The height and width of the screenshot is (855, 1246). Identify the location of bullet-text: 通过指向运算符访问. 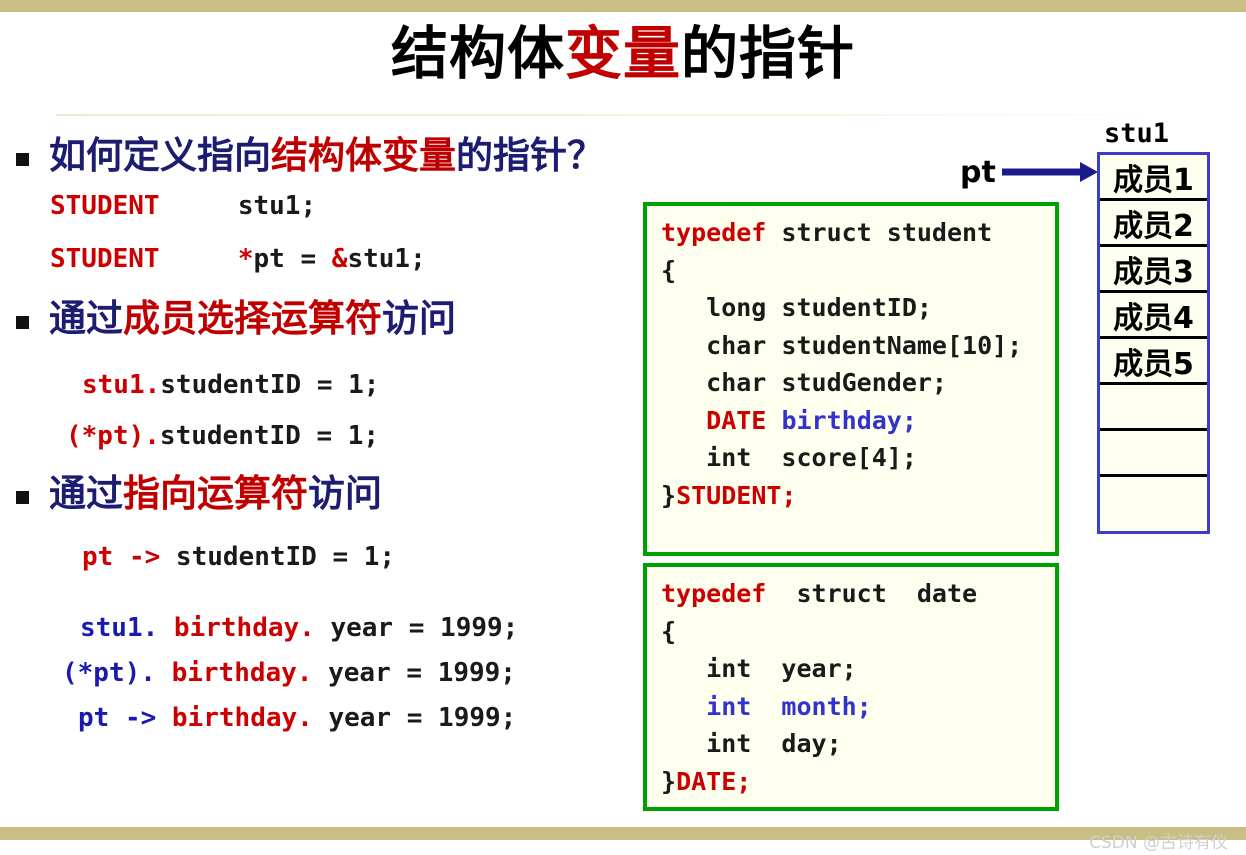
(215, 493).